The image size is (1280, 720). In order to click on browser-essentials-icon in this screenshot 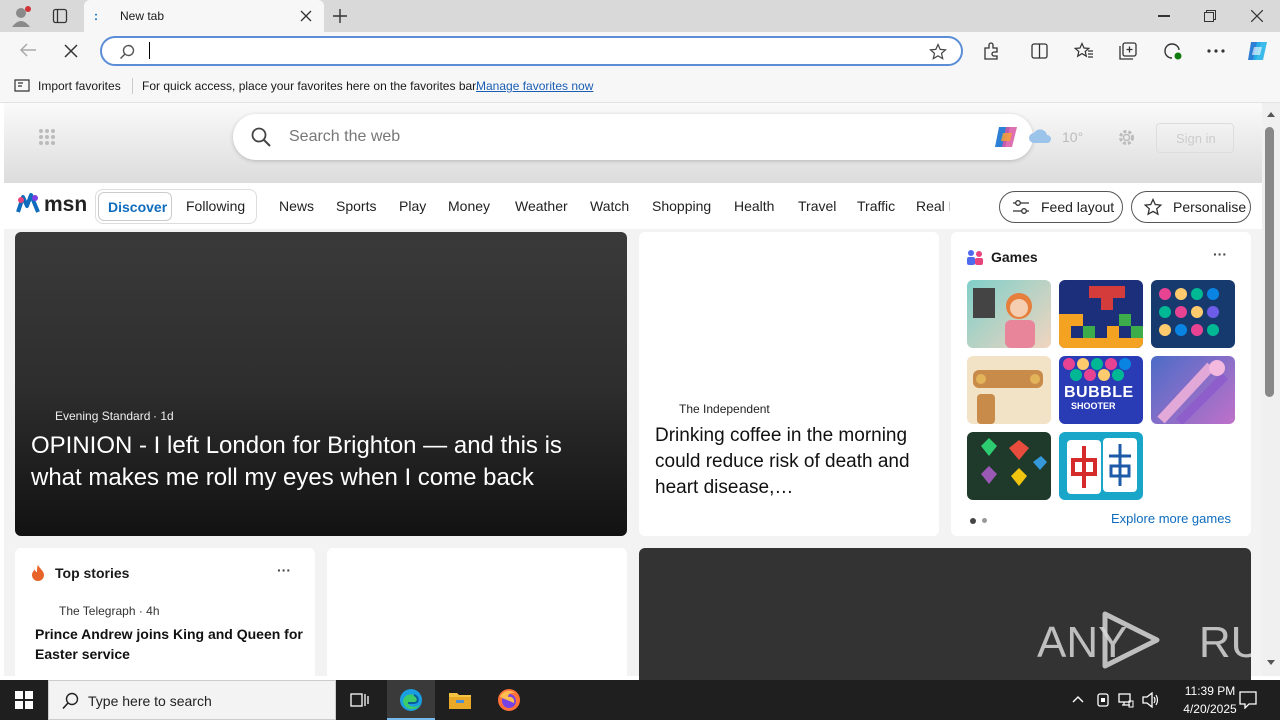, I will do `click(1173, 51)`.